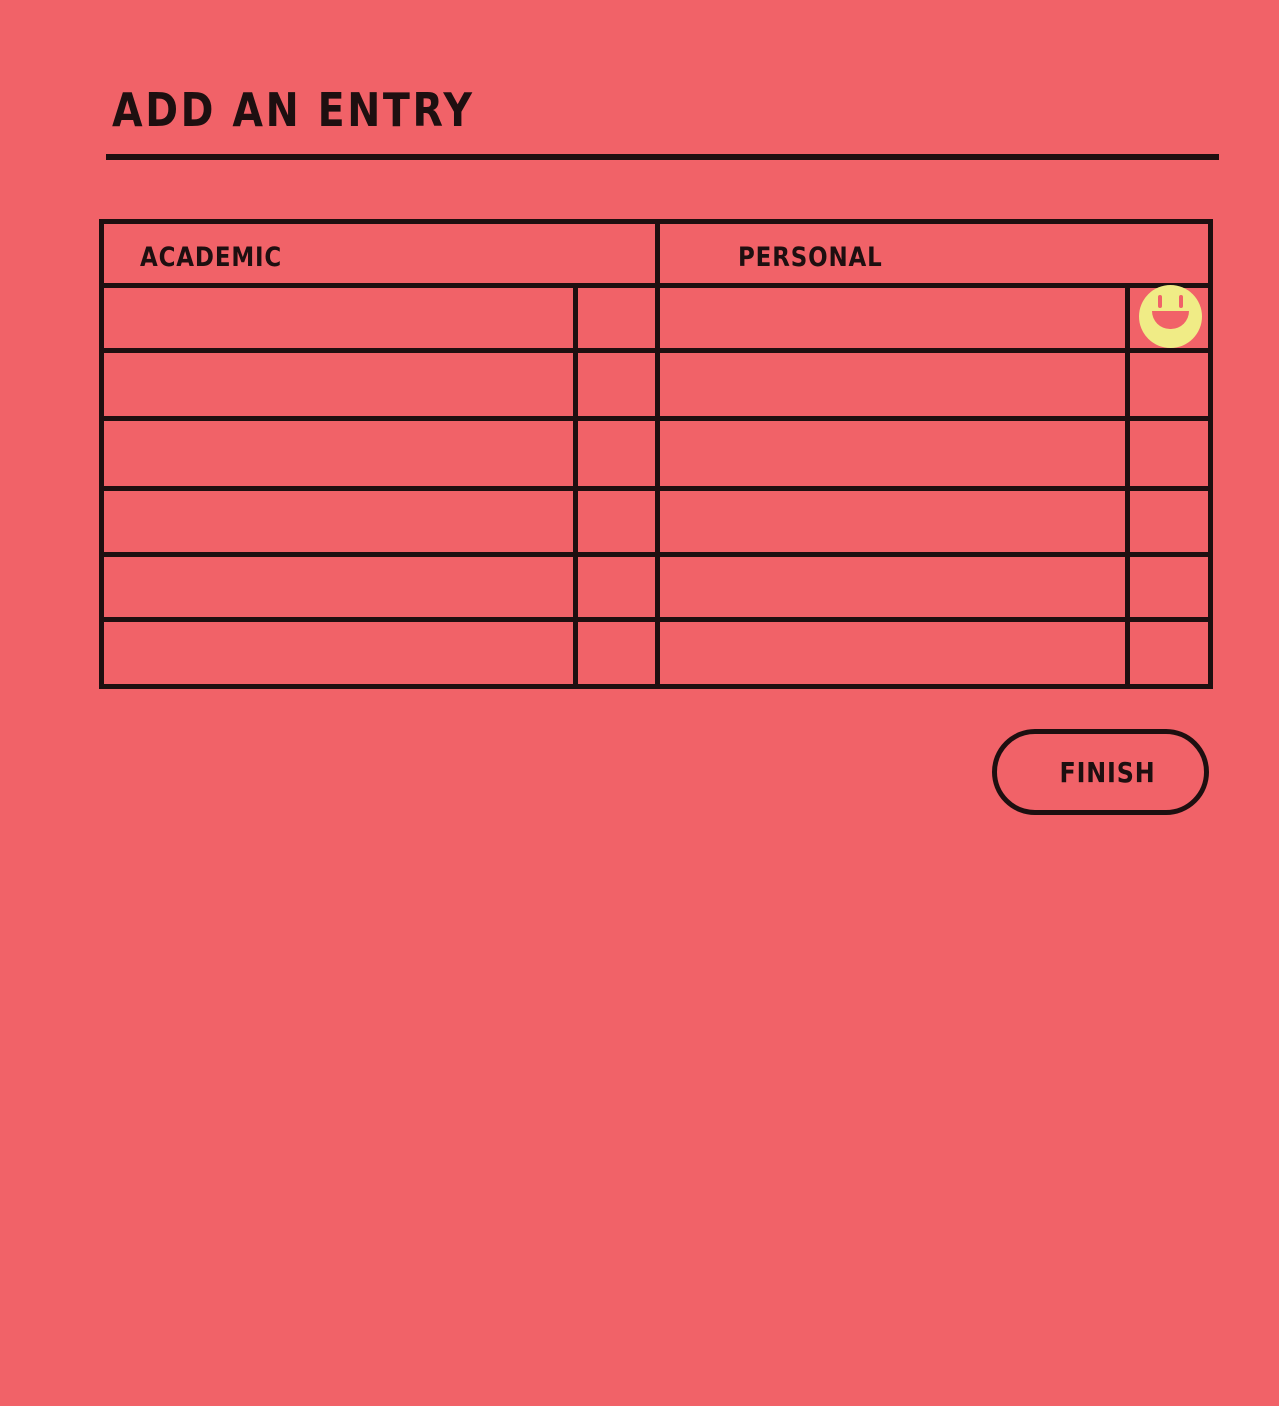  What do you see at coordinates (662, 157) in the screenshot?
I see `title-divider` at bounding box center [662, 157].